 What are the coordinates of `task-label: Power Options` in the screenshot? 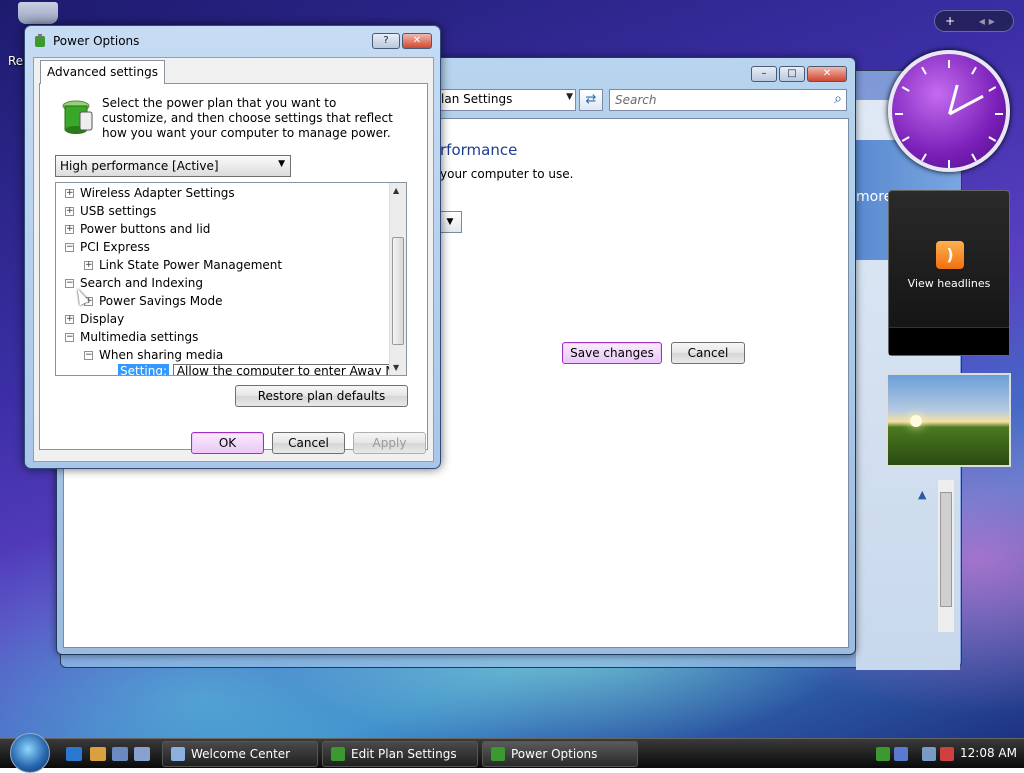 It's located at (554, 754).